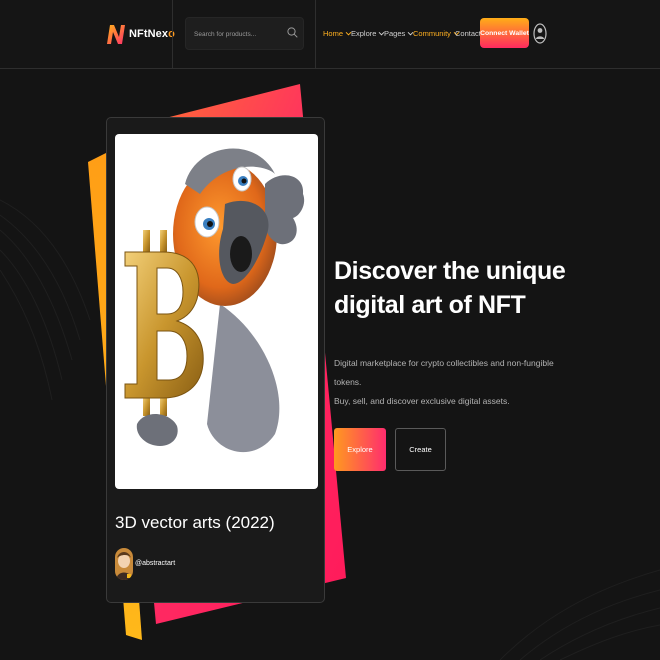  What do you see at coordinates (420, 449) in the screenshot?
I see `create-button: Create` at bounding box center [420, 449].